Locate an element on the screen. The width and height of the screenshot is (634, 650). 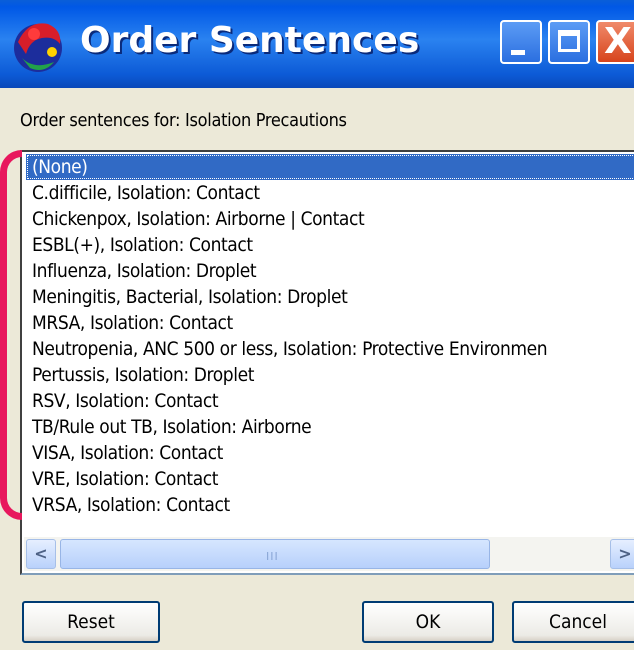
reset-button: Reset is located at coordinates (91, 622).